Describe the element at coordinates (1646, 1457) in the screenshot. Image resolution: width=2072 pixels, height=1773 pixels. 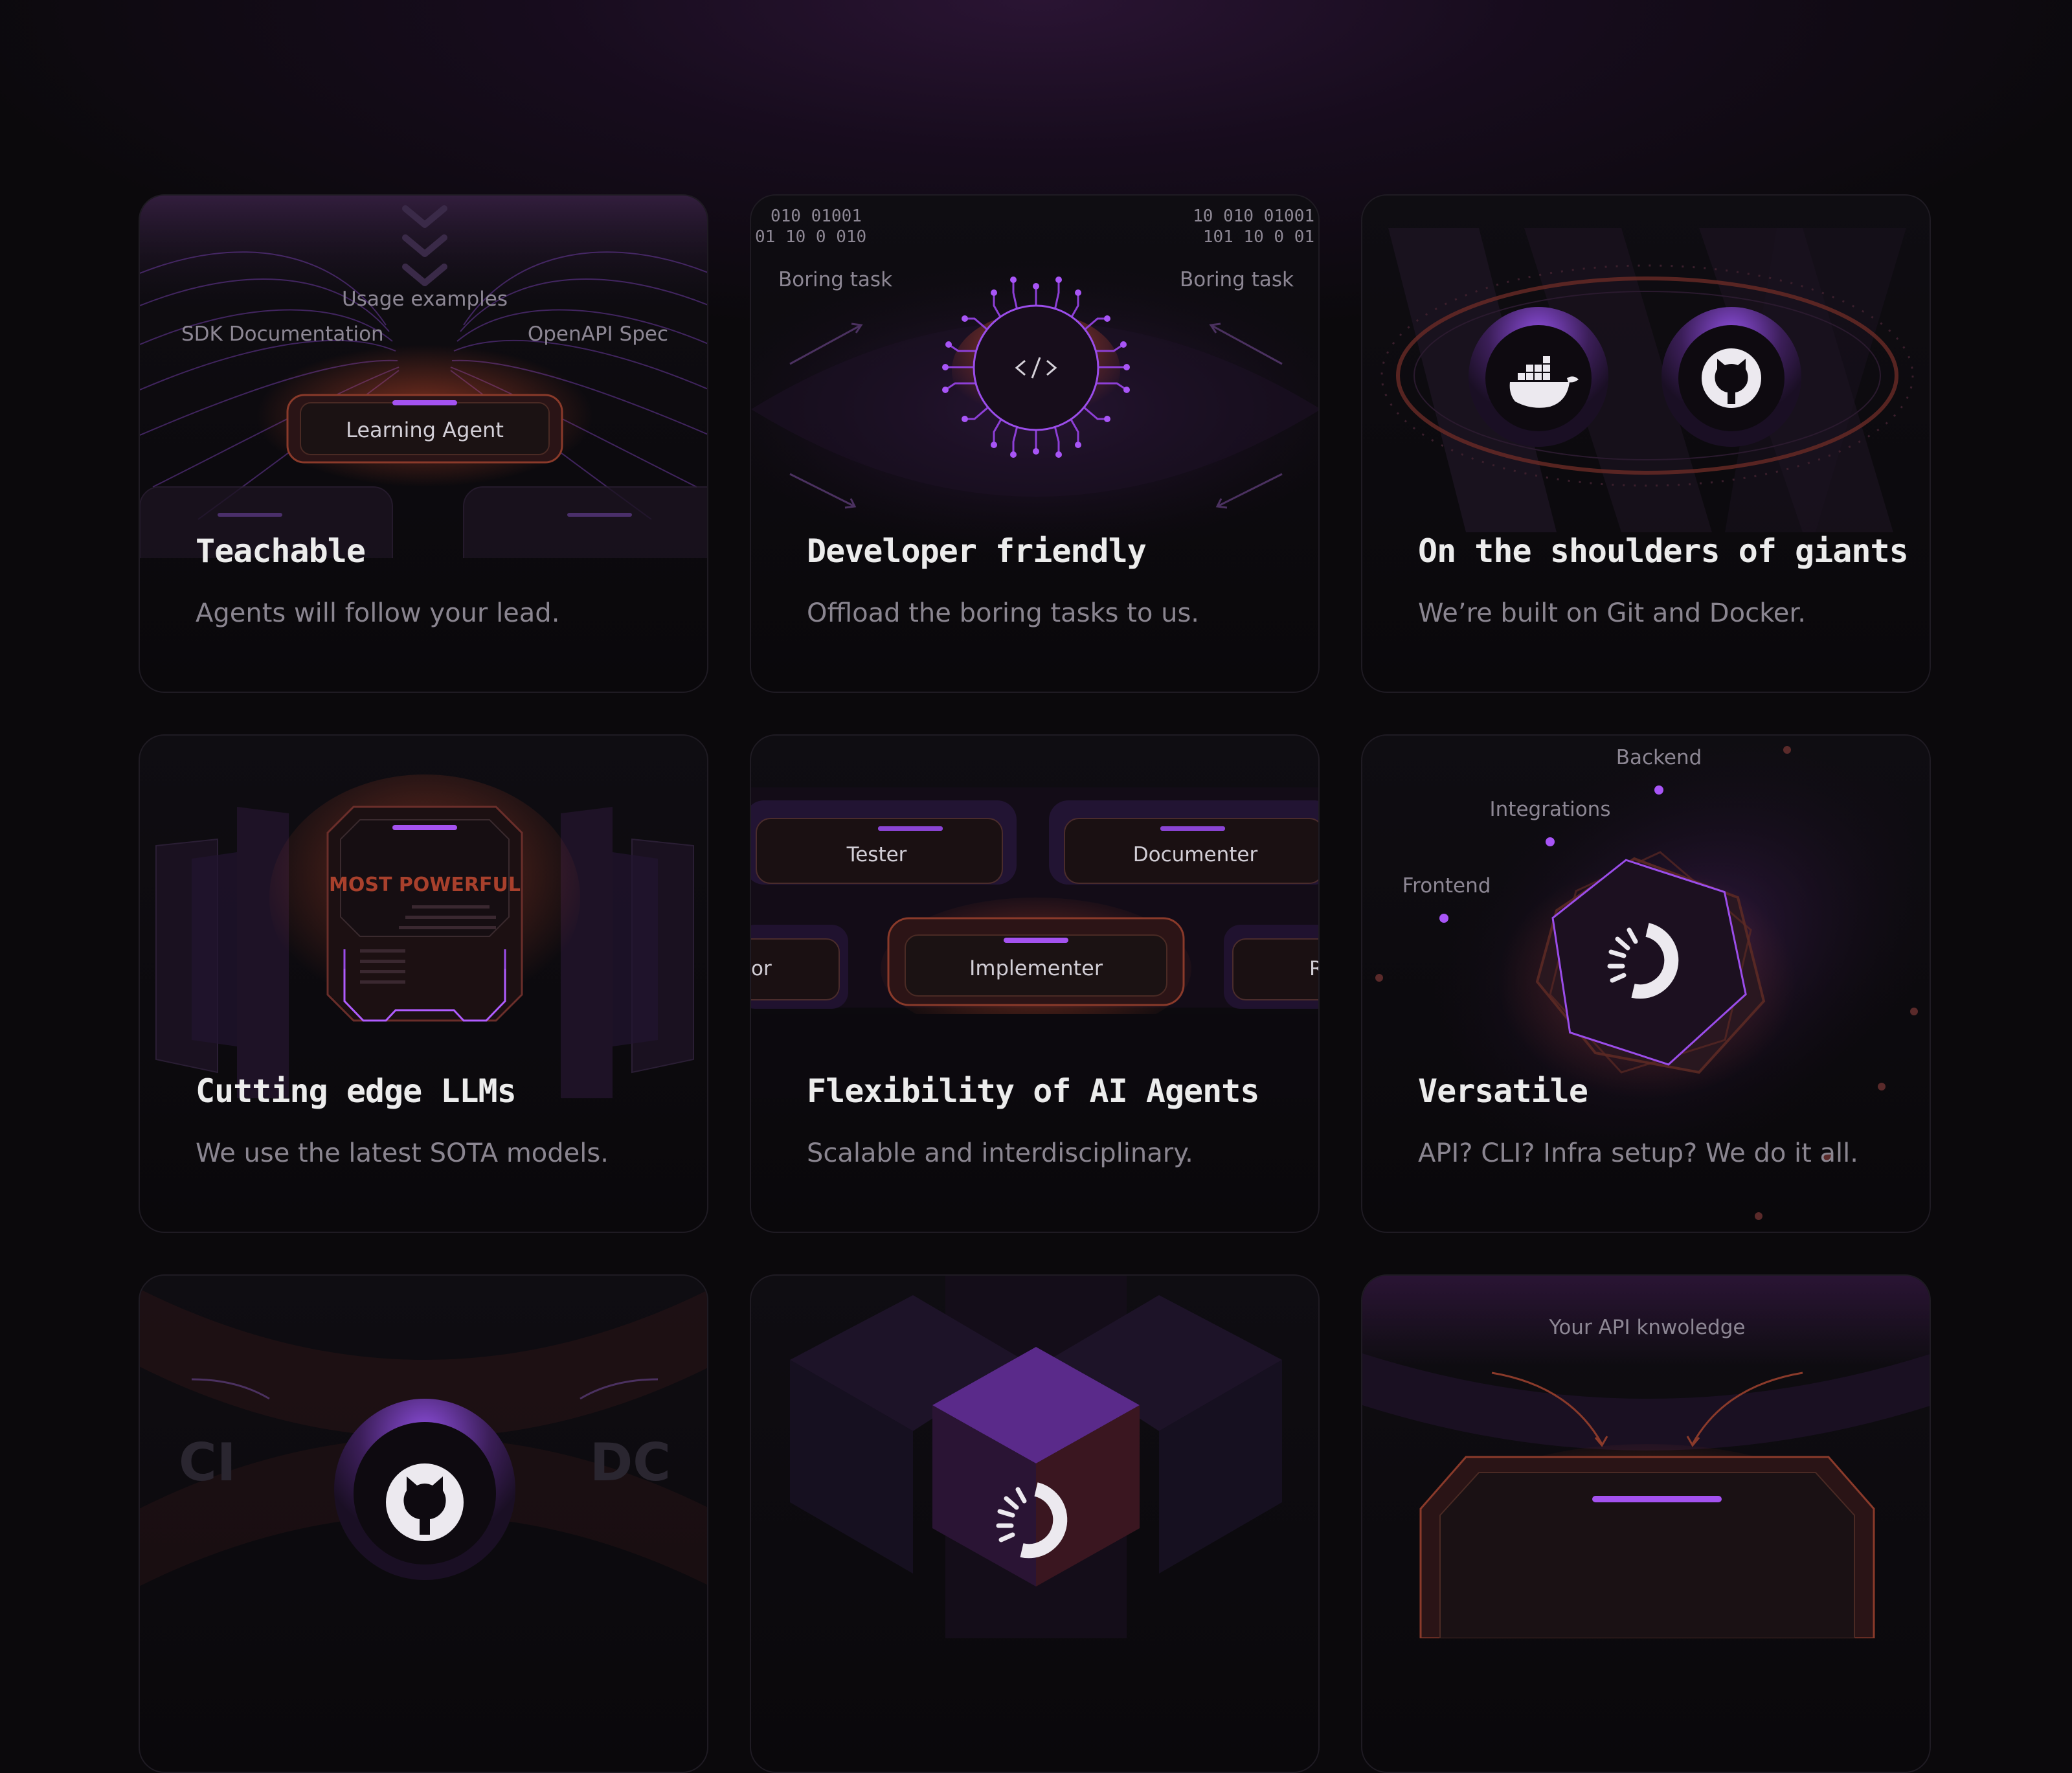
I see `api-knowledge-illustration: Your API knwoledge` at that location.